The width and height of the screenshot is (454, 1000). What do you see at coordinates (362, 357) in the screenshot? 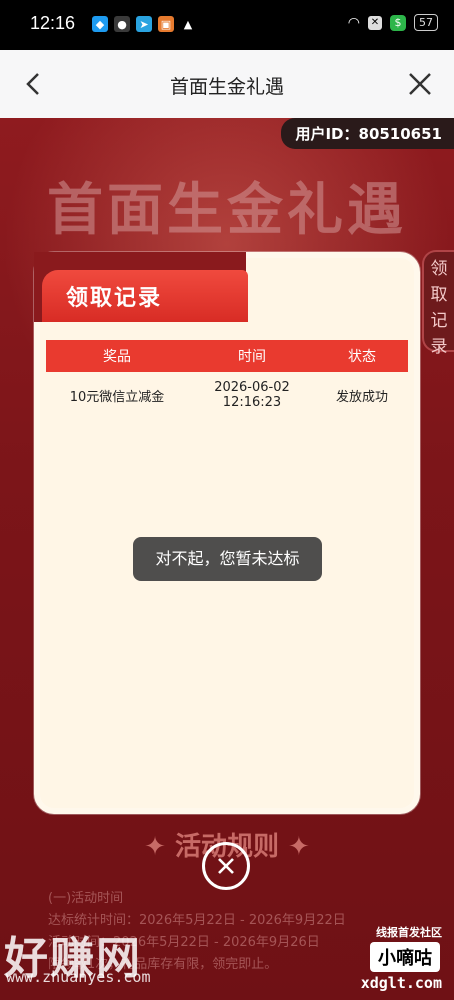
I see `column-status: 状态` at bounding box center [362, 357].